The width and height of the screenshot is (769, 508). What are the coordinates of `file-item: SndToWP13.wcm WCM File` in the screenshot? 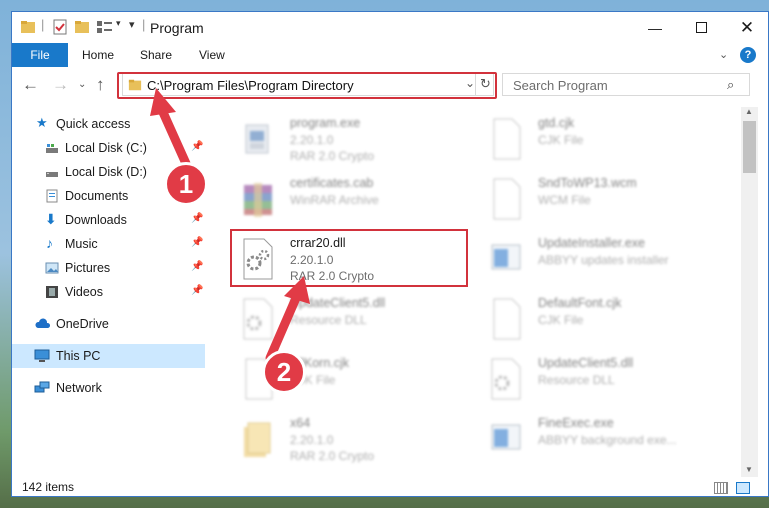 It's located at (602, 200).